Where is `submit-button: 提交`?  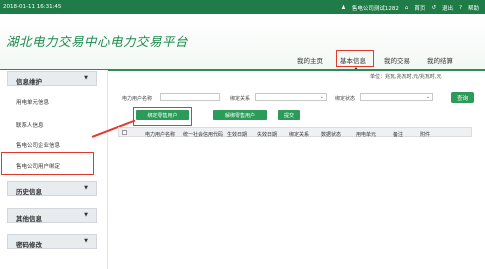 submit-button: 提交 is located at coordinates (289, 115).